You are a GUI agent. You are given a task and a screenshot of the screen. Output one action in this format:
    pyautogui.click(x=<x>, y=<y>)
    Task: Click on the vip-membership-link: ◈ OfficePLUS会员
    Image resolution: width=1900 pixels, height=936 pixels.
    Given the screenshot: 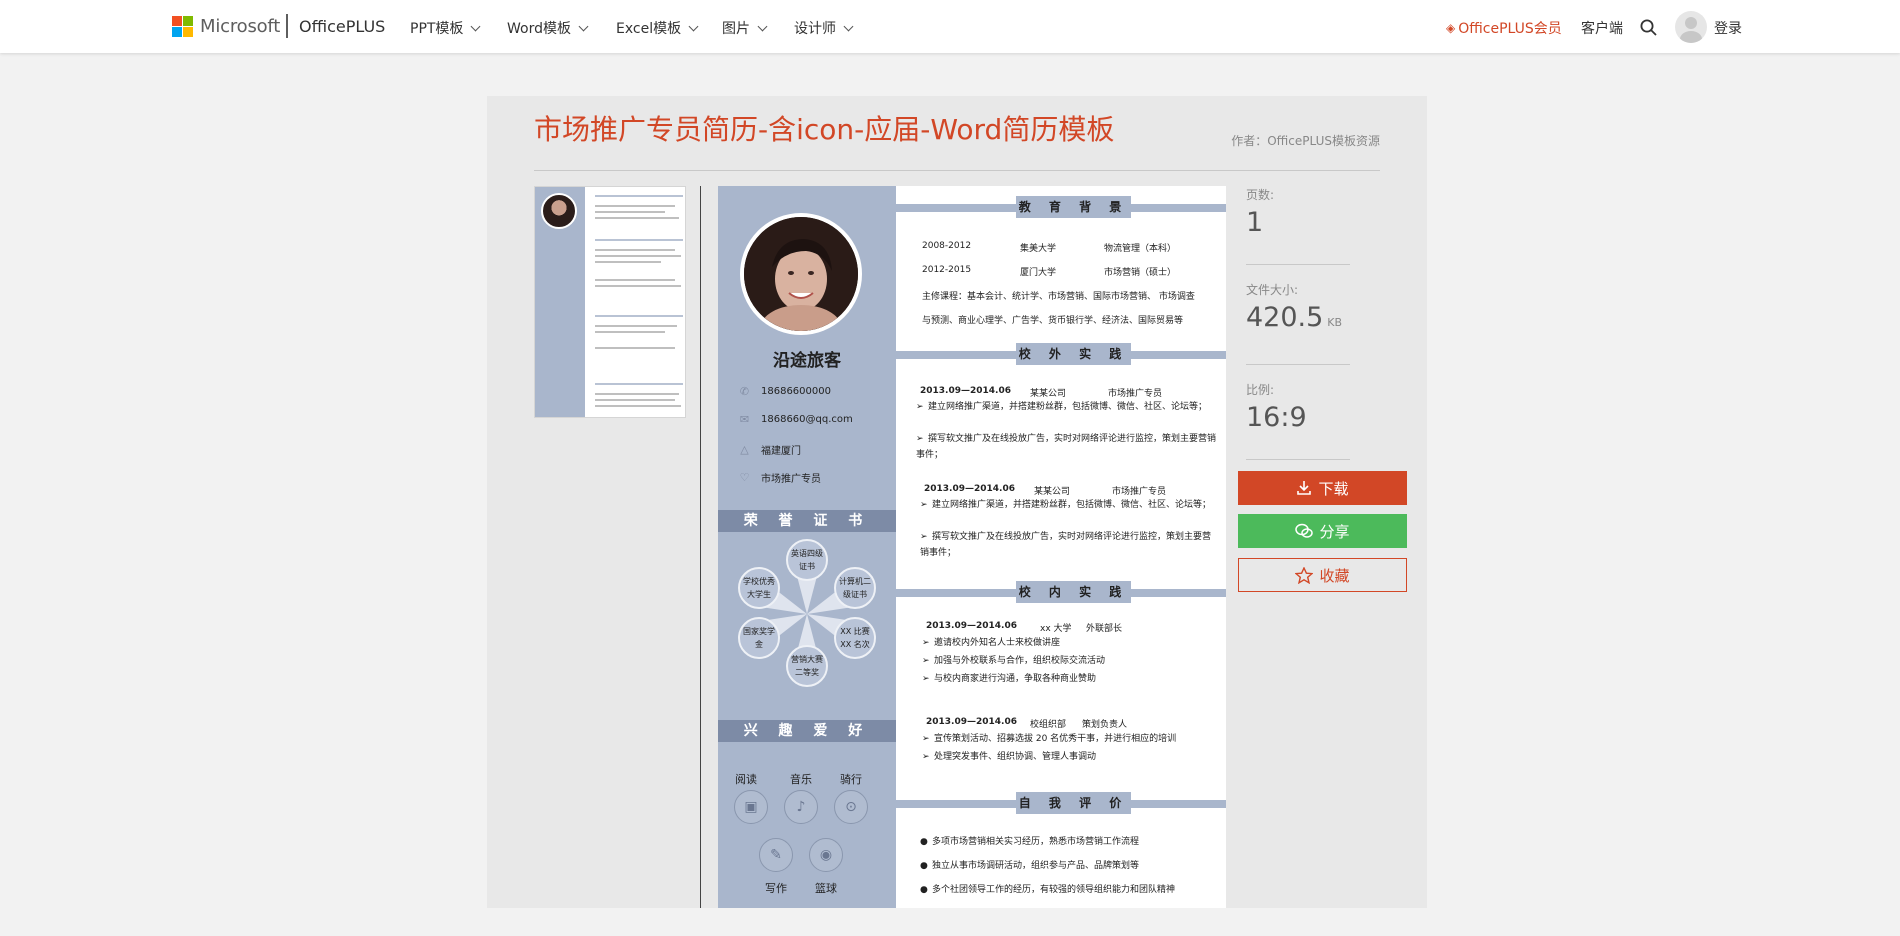 What is the action you would take?
    pyautogui.click(x=1504, y=28)
    